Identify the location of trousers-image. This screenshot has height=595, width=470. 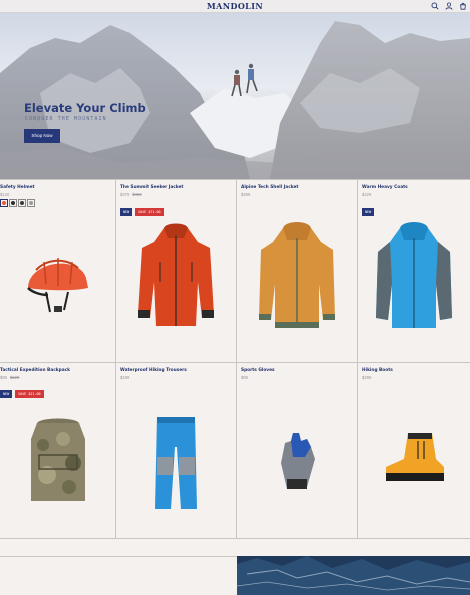
(176, 463).